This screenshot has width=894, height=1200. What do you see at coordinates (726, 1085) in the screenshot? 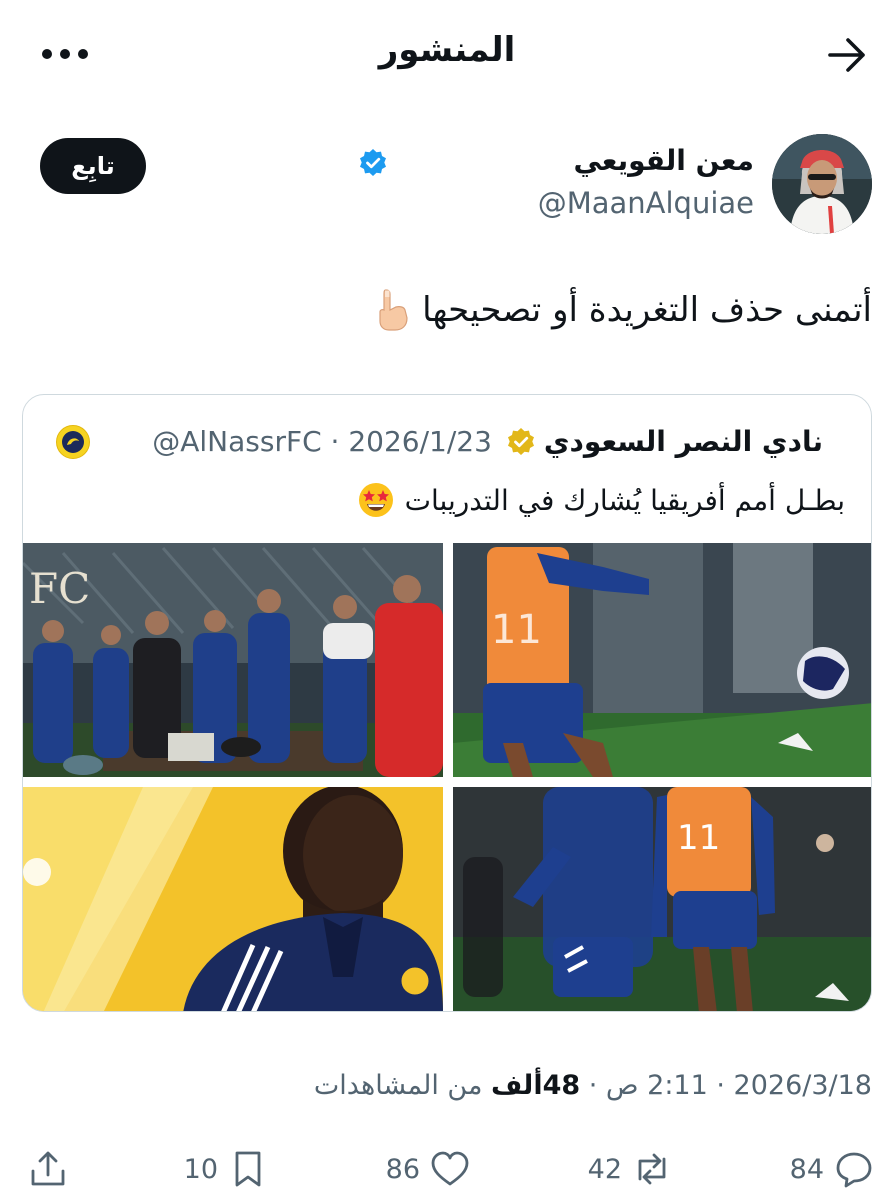
I see `timestamp-date: 2026/3/18 · 2:11 ص ·` at bounding box center [726, 1085].